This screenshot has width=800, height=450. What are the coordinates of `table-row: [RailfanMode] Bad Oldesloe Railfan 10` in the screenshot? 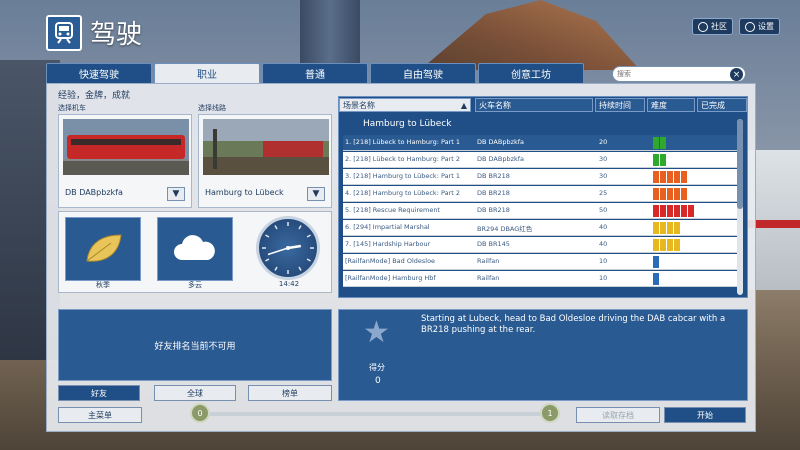 It's located at (540, 262).